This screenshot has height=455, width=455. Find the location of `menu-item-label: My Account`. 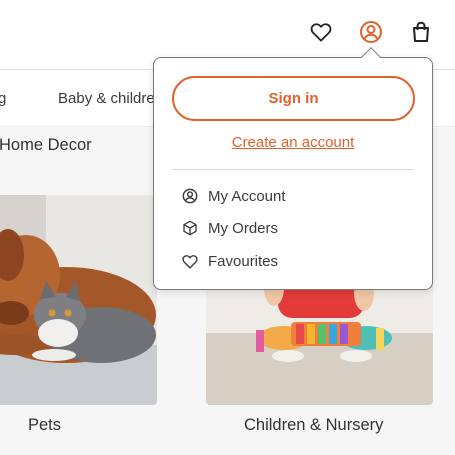

menu-item-label: My Account is located at coordinates (247, 196).